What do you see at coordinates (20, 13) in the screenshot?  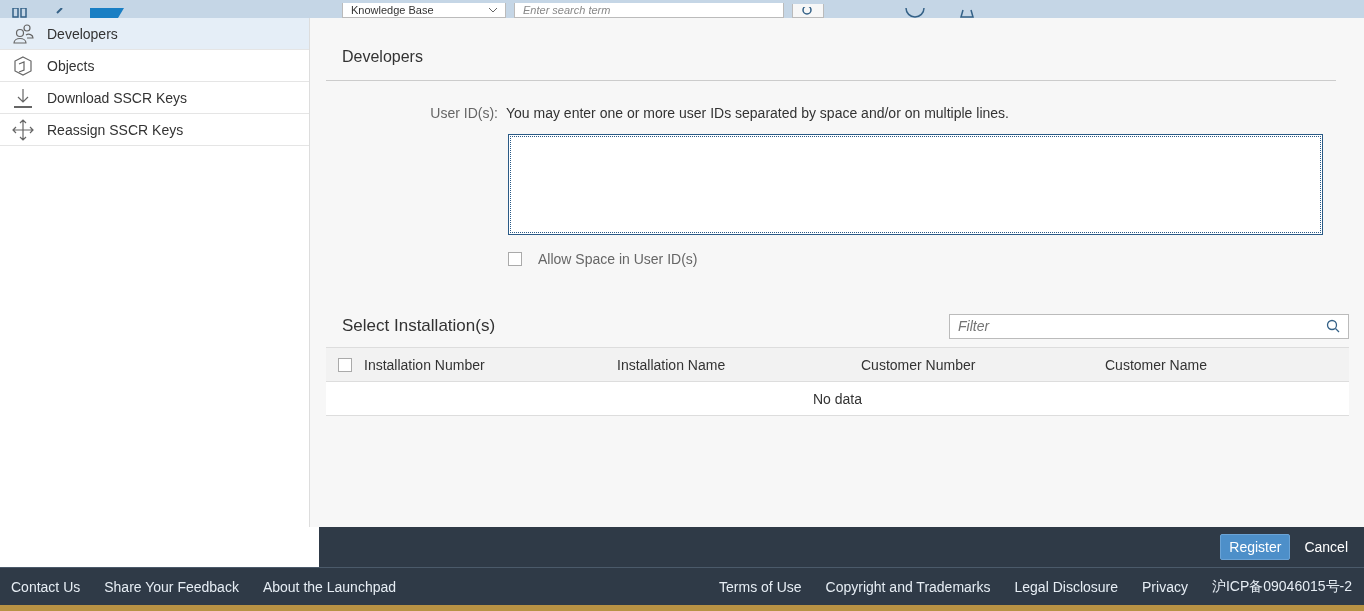 I see `grid-icon` at bounding box center [20, 13].